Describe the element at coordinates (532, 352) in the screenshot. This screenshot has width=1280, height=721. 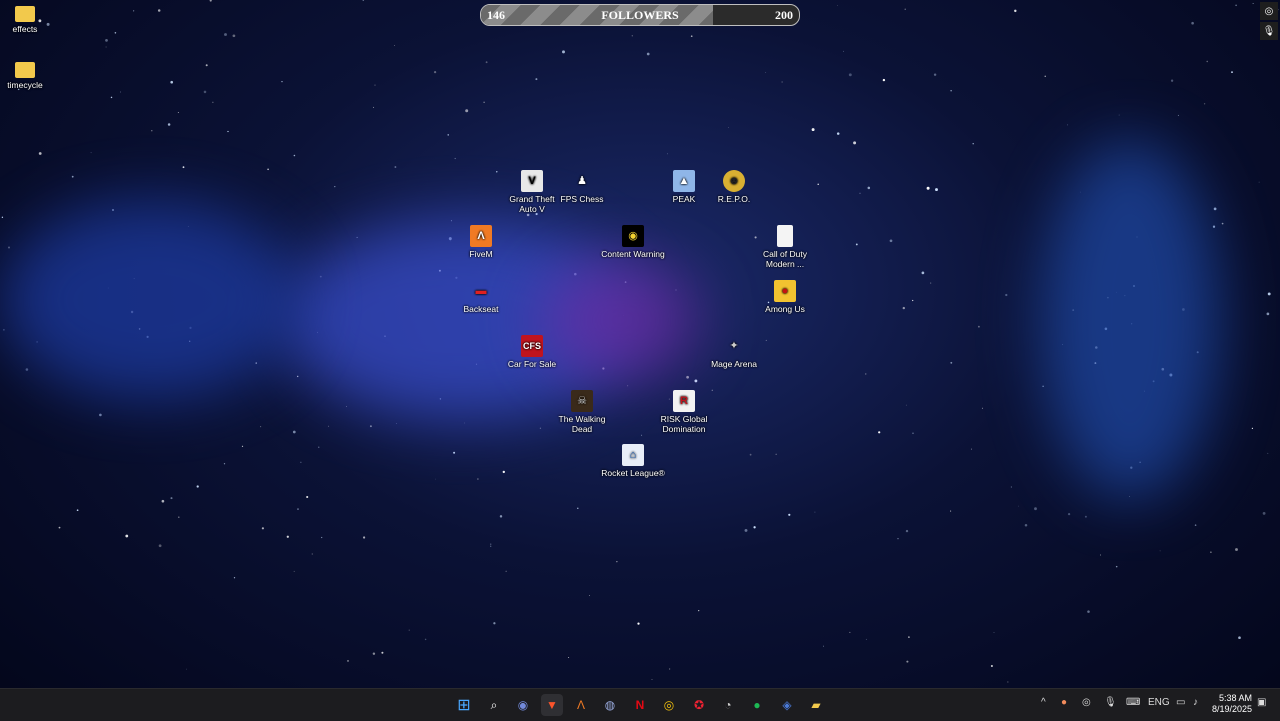
I see `desktop-icon-car-for-sale: CFS Car For Sale` at that location.